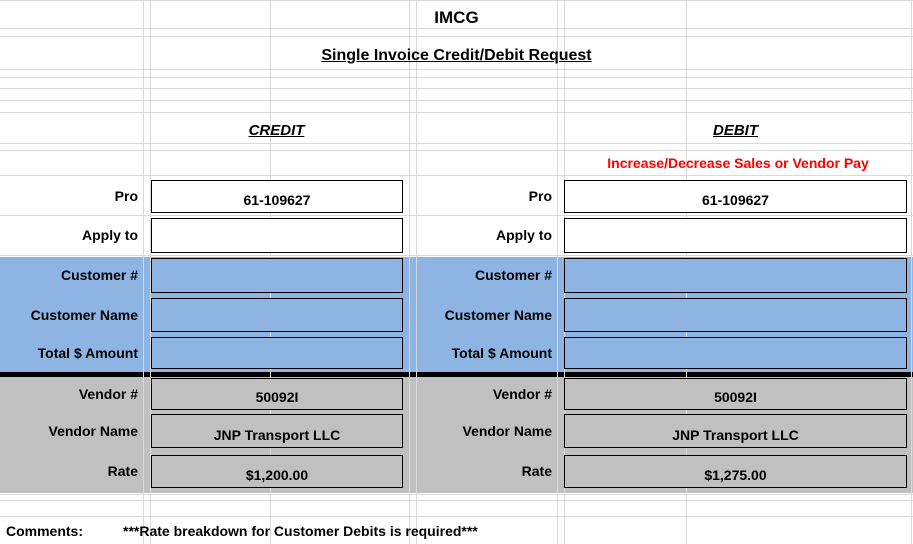  Describe the element at coordinates (277, 435) in the screenshot. I see `credit-vendor-name-value: JNP Transport LLC` at that location.